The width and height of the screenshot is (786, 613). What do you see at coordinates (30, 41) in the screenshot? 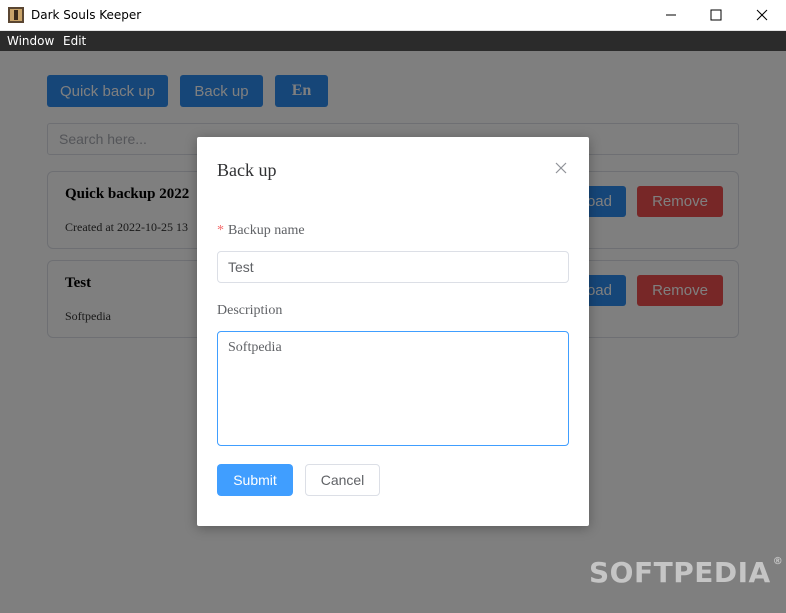
I see `menu-window: Window` at bounding box center [30, 41].